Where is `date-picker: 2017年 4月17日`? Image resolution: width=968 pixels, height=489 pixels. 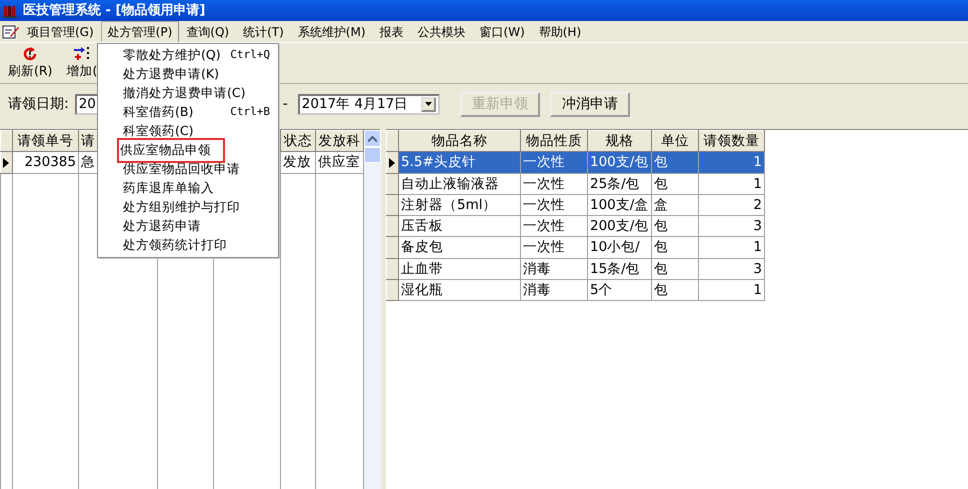 date-picker: 2017年 4月17日 is located at coordinates (369, 104).